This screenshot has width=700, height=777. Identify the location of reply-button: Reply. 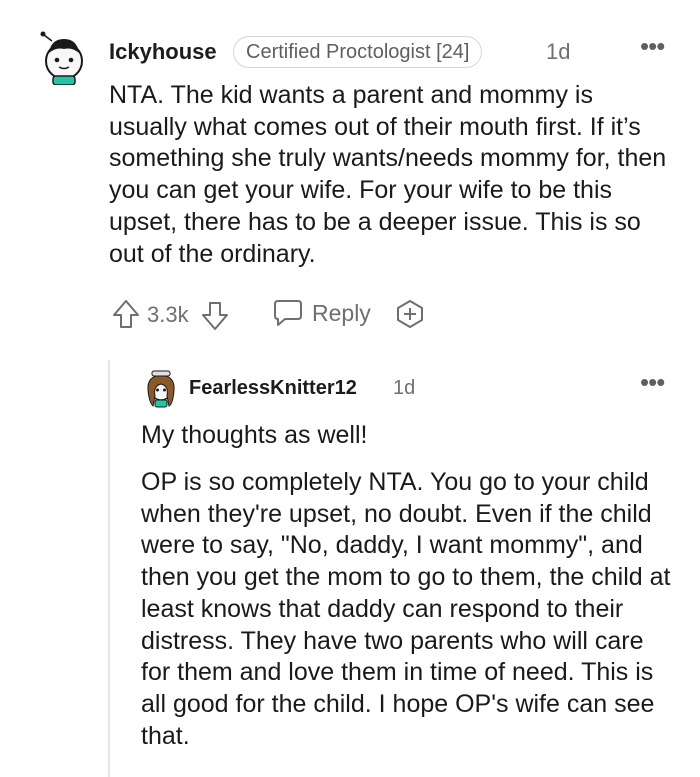
(321, 313).